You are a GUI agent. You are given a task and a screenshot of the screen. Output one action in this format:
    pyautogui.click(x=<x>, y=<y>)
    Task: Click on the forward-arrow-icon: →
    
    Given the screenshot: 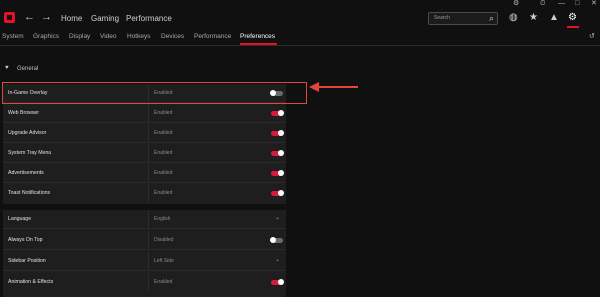 What is the action you would take?
    pyautogui.click(x=46, y=17)
    